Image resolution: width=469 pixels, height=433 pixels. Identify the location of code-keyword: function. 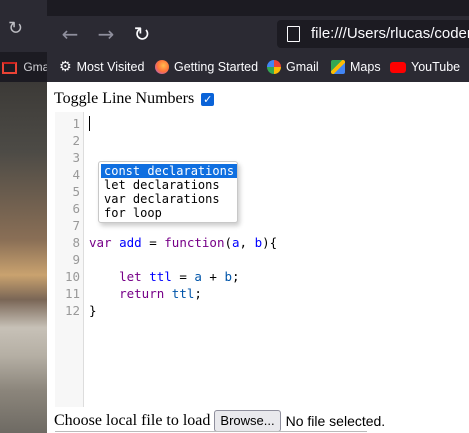
(194, 242).